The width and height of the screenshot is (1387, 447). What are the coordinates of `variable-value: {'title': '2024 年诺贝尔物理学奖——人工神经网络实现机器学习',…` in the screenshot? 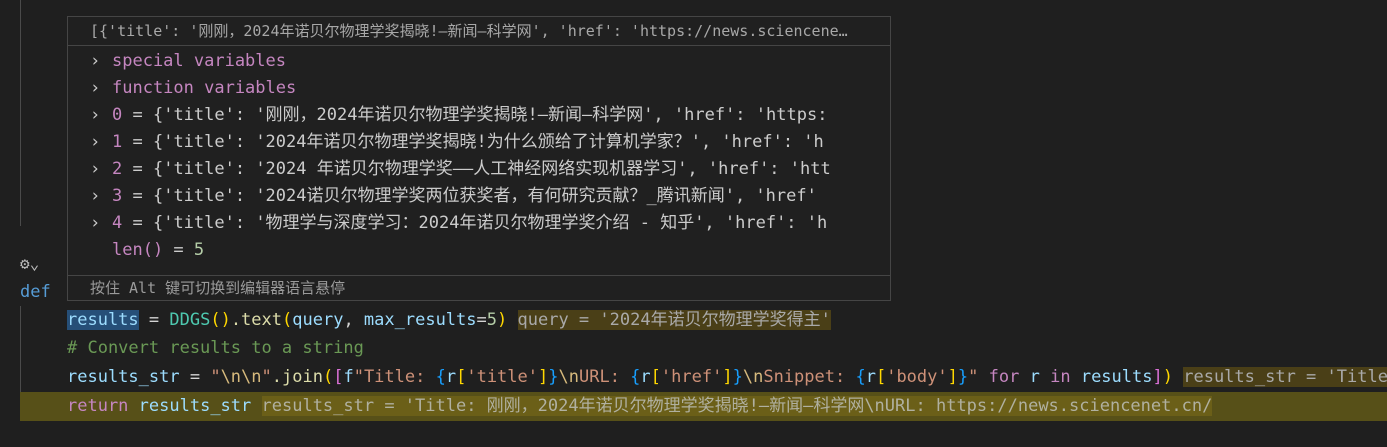 It's located at (491, 169).